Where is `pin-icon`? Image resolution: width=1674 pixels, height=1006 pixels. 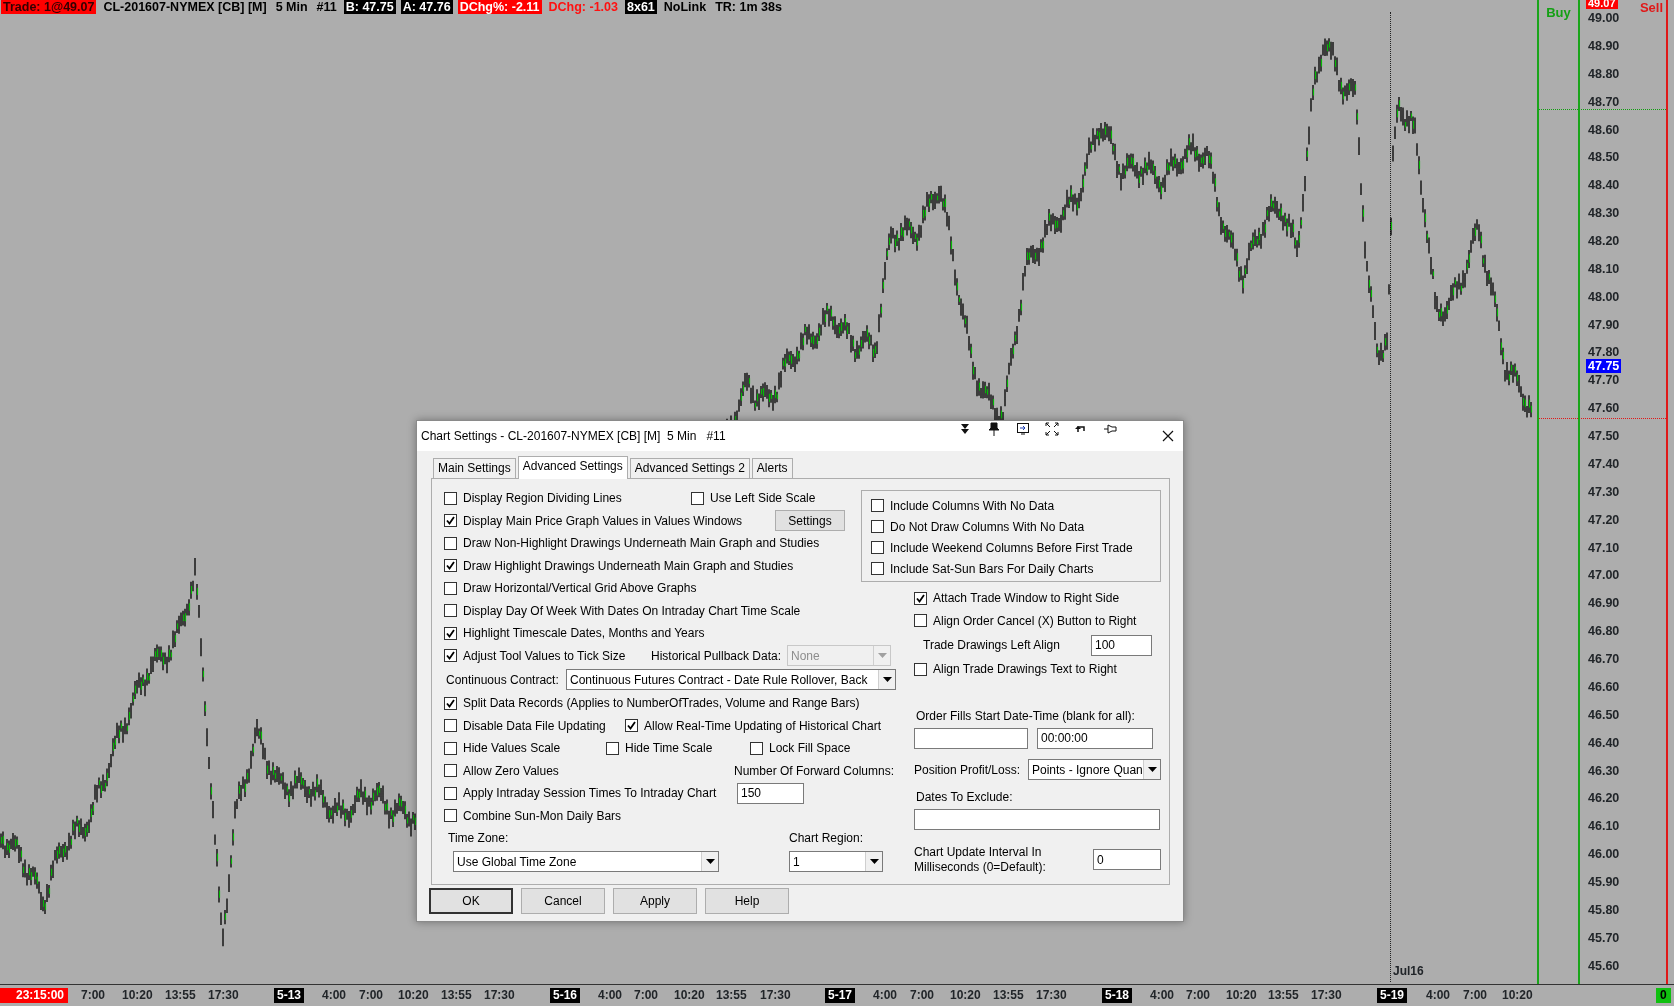
pin-icon is located at coordinates (994, 429).